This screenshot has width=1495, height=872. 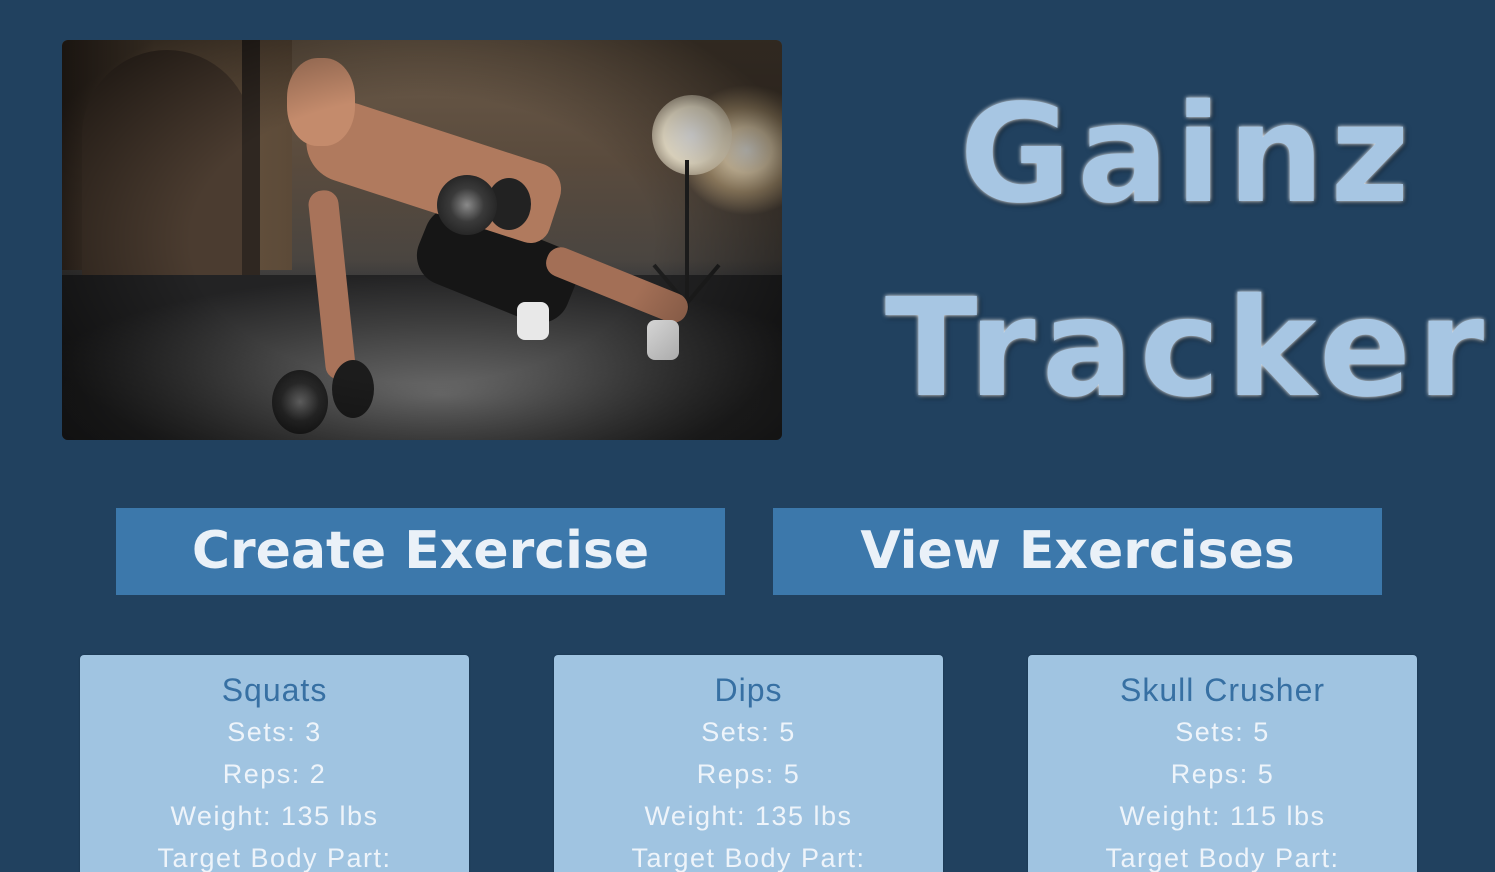 I want to click on view-exercises-button: View Exercises, so click(x=1077, y=551).